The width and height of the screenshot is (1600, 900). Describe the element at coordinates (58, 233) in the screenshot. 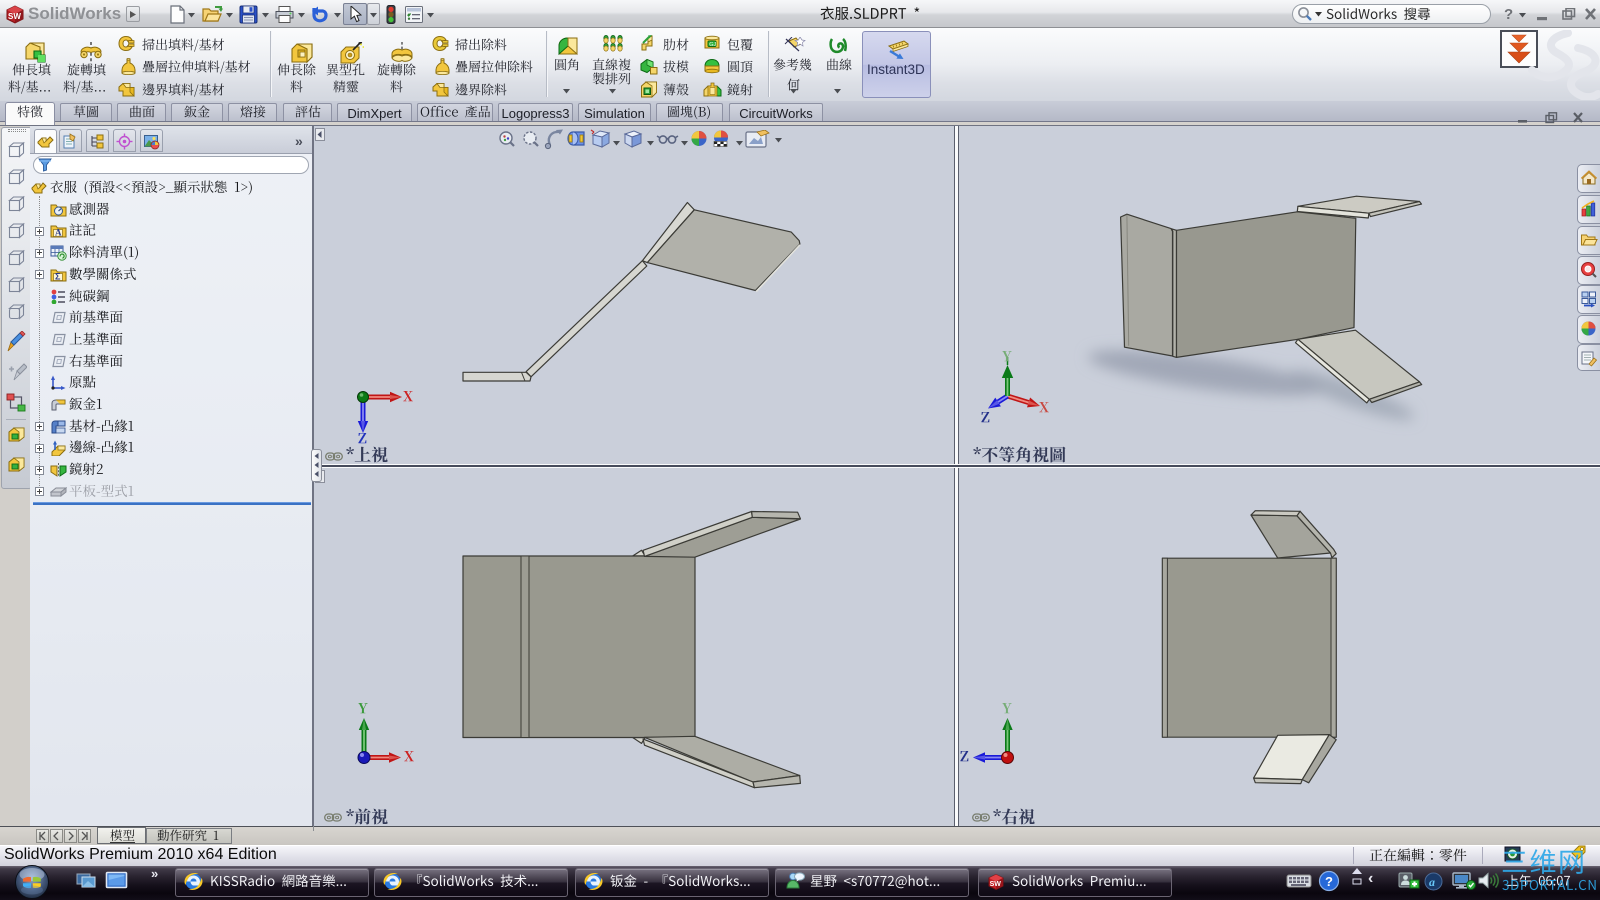

I see `svg-text: A` at that location.